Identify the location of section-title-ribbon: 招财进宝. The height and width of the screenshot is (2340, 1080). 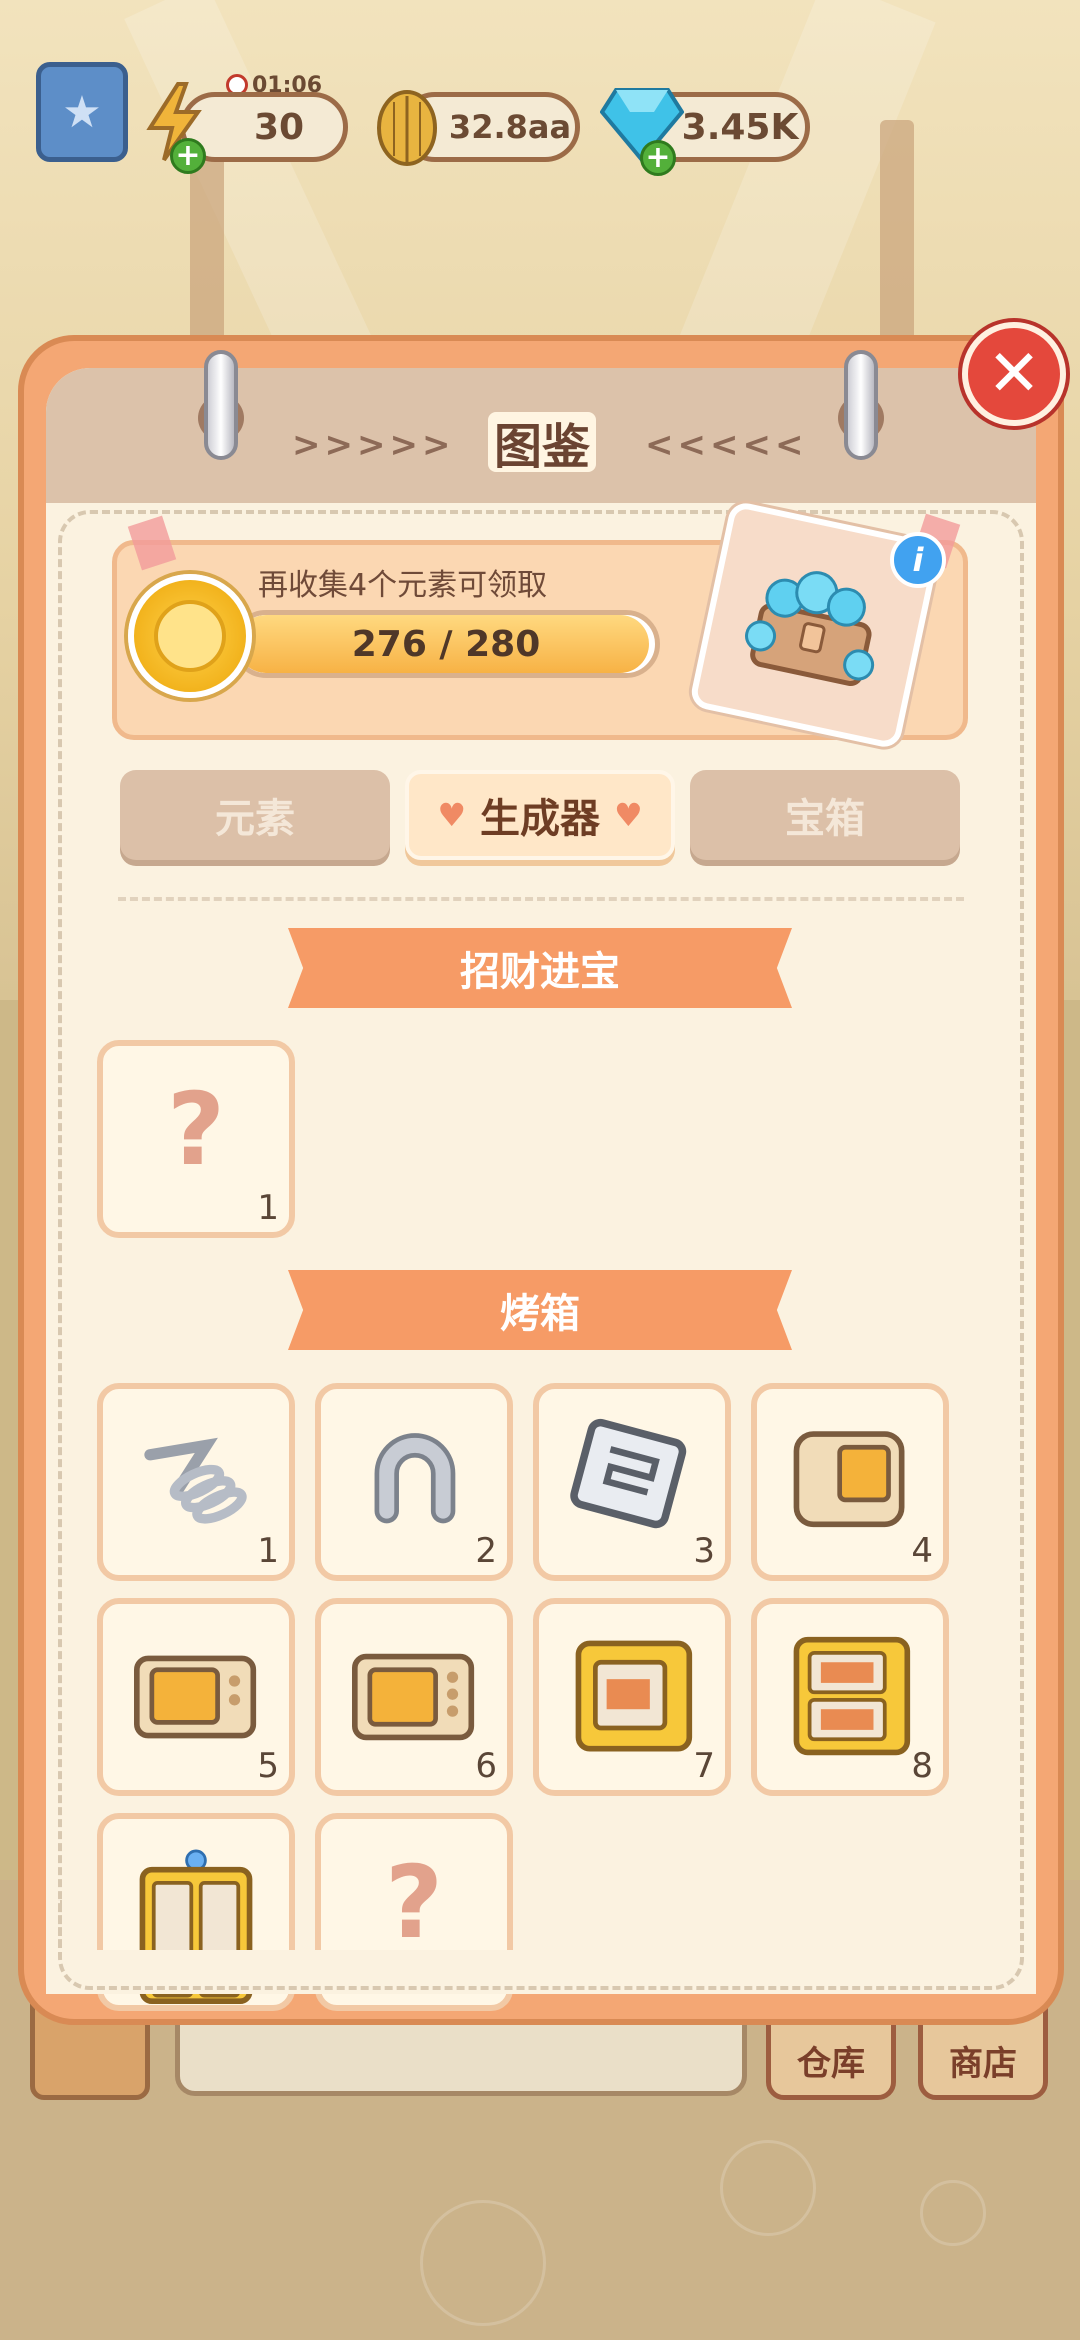
(540, 968).